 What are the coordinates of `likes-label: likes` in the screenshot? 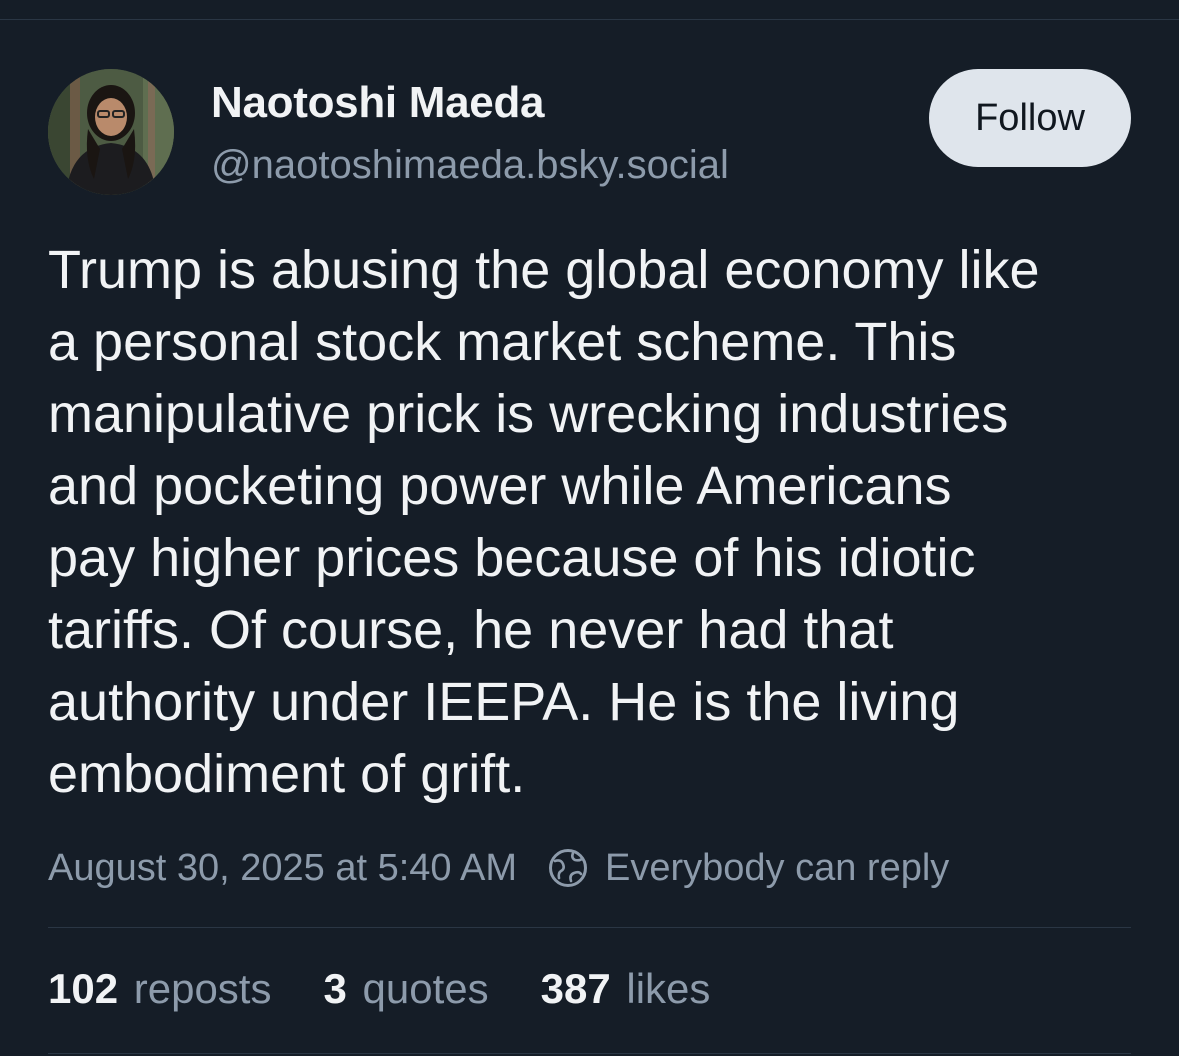 It's located at (668, 988).